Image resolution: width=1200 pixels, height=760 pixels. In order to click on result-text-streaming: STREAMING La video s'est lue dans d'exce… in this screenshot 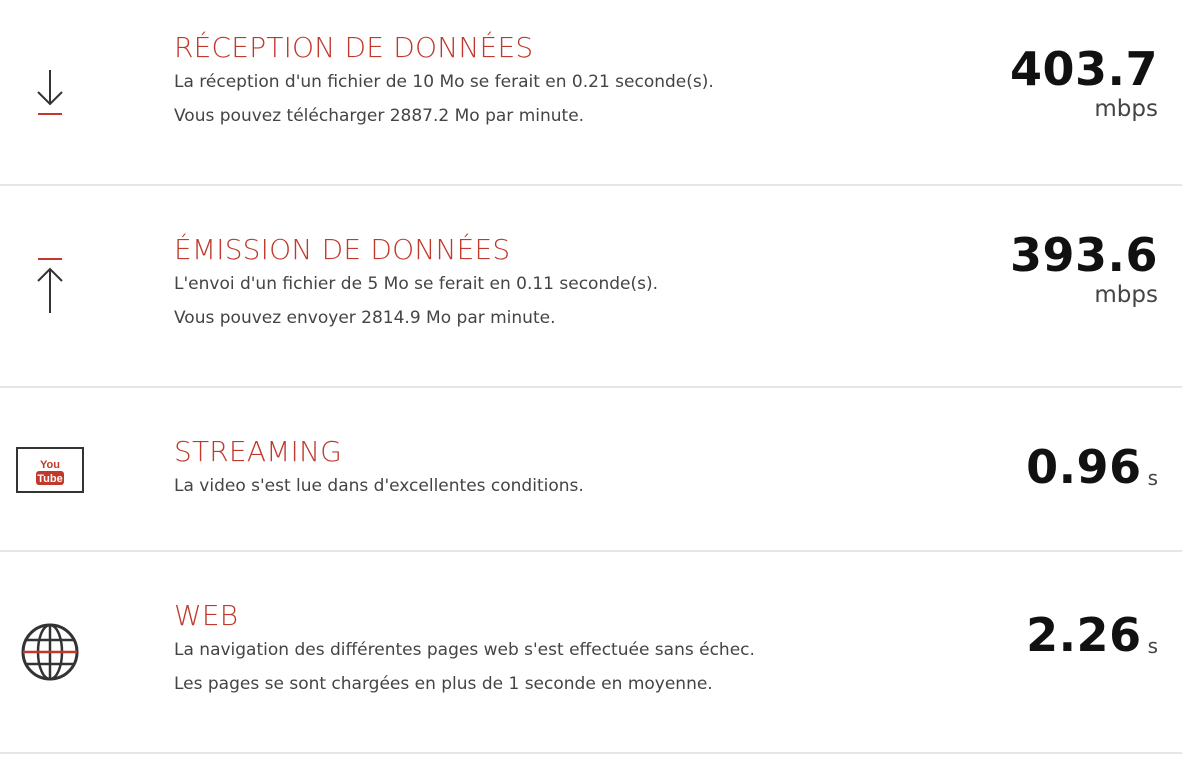, I will do `click(554, 469)`.